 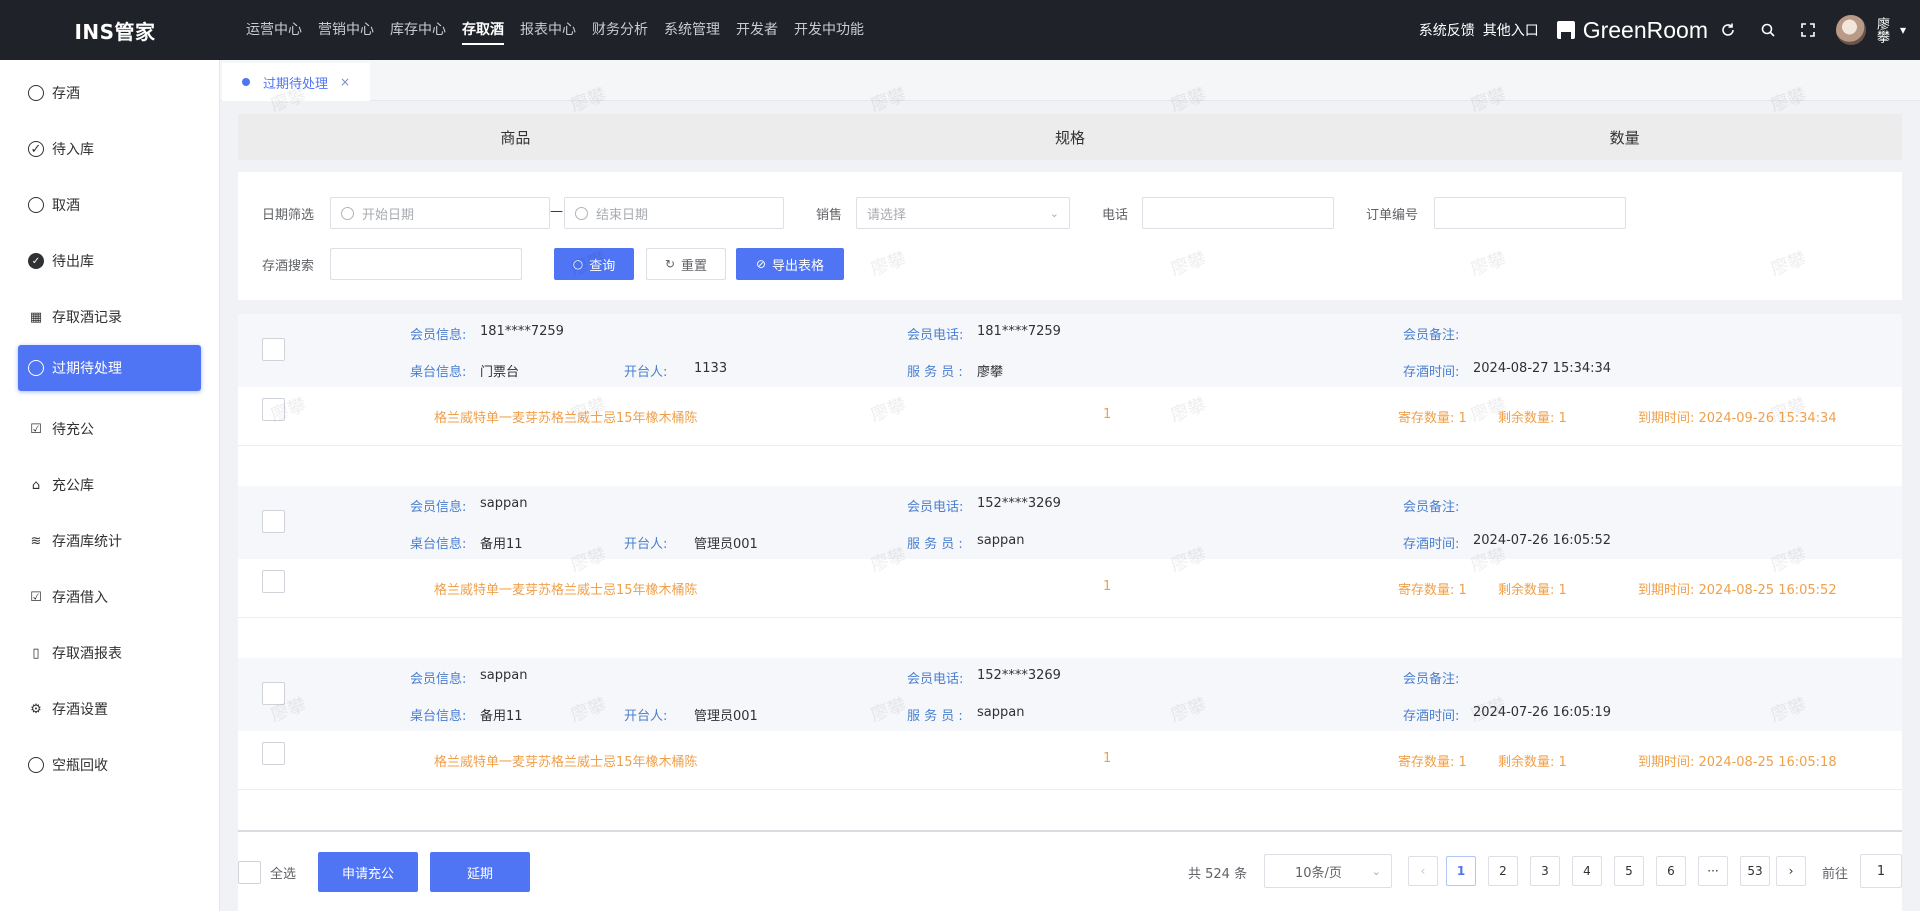 What do you see at coordinates (1461, 871) in the screenshot?
I see `page-1: 1` at bounding box center [1461, 871].